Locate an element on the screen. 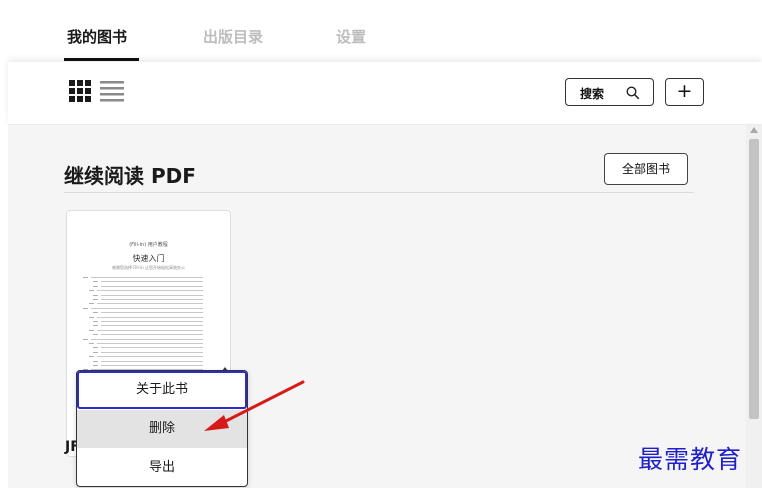  search-button: 搜索 is located at coordinates (609, 92).